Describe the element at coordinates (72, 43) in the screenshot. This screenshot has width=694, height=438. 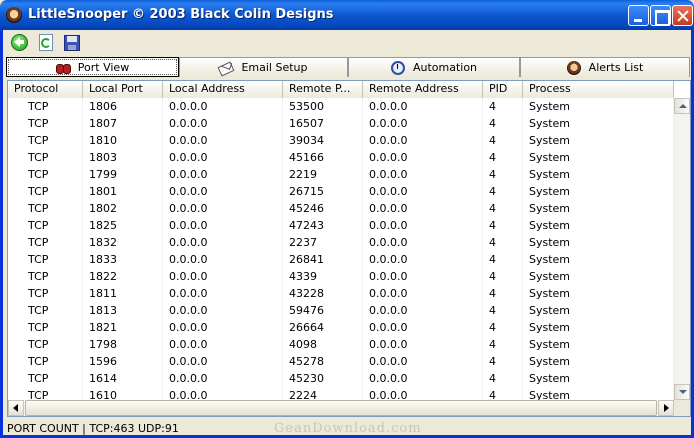
I see `save-icon` at that location.